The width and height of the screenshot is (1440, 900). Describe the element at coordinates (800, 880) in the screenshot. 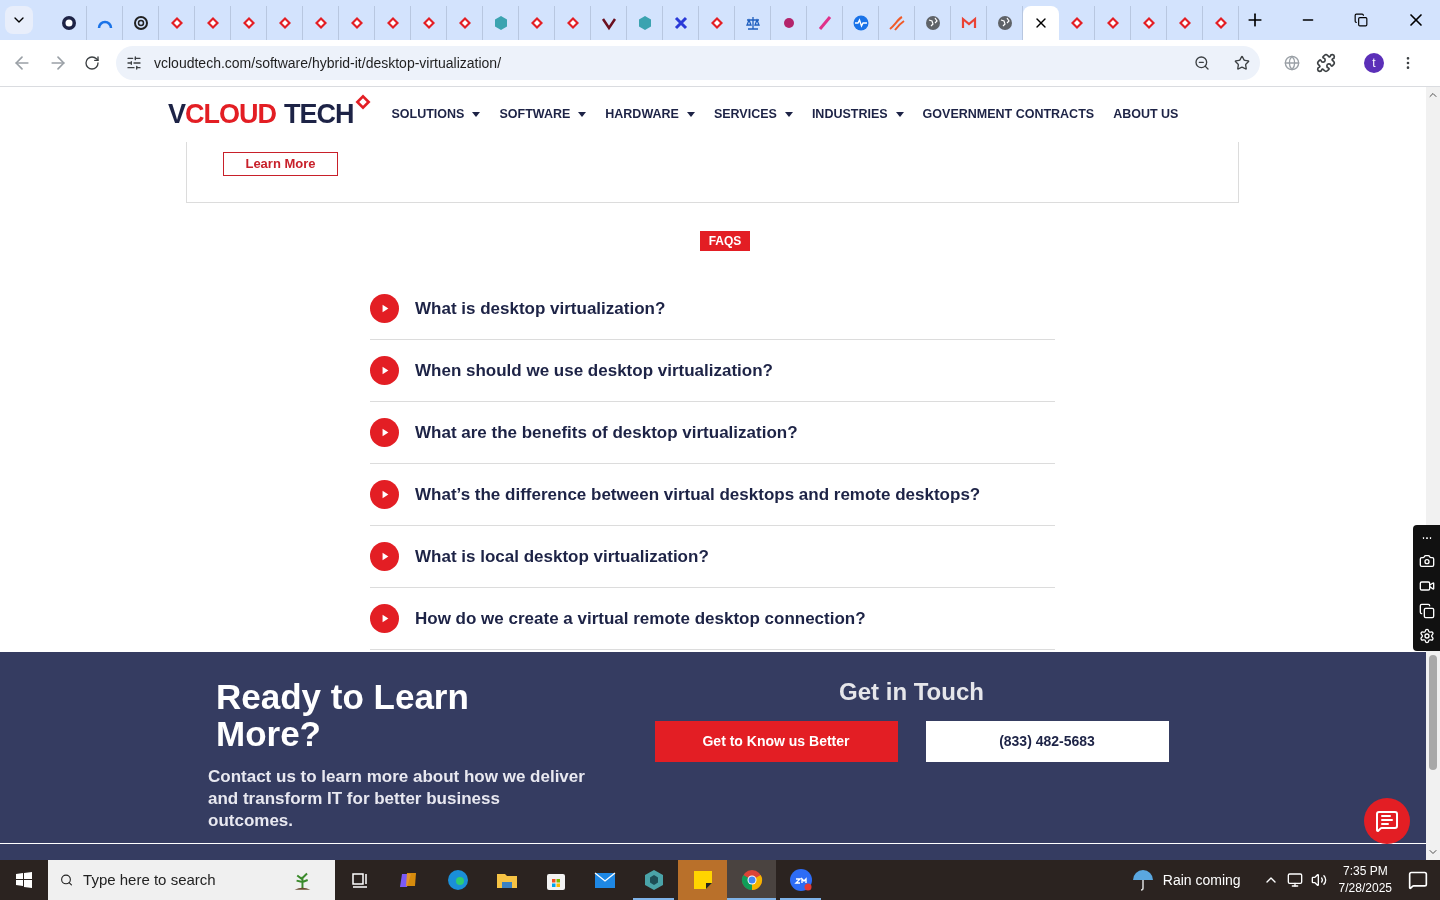

I see `video-app-icon` at that location.